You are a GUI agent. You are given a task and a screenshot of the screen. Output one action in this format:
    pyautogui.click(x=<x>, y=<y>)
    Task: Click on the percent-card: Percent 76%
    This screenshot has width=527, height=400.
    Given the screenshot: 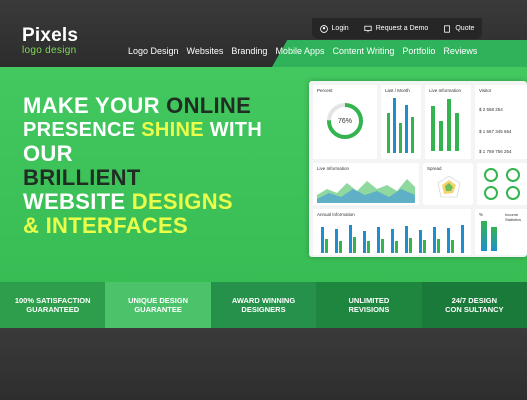 What is the action you would take?
    pyautogui.click(x=345, y=122)
    